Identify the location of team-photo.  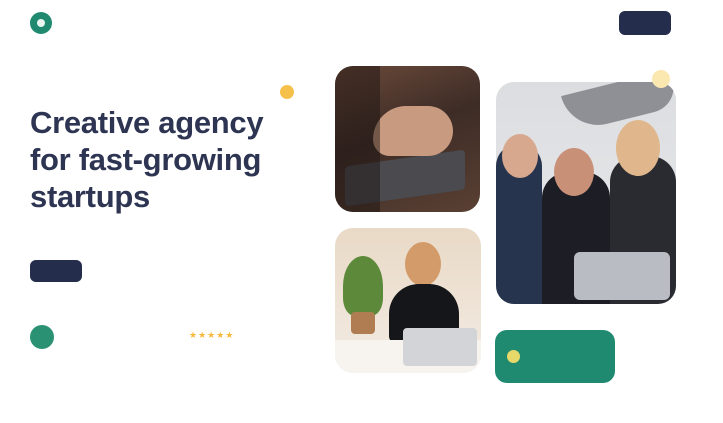
(586, 193).